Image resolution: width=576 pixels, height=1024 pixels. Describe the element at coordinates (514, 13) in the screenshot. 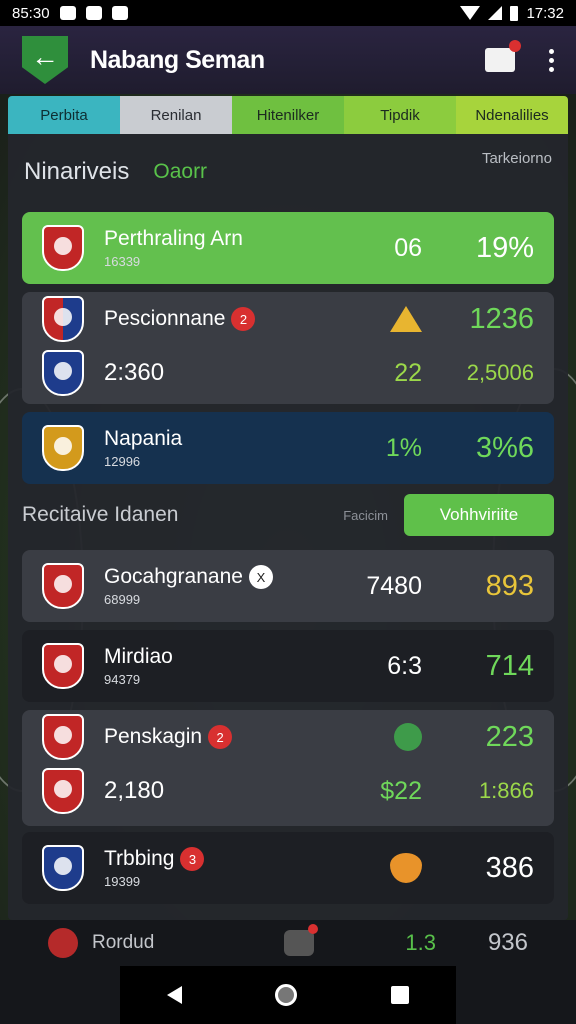

I see `battery-icon` at that location.